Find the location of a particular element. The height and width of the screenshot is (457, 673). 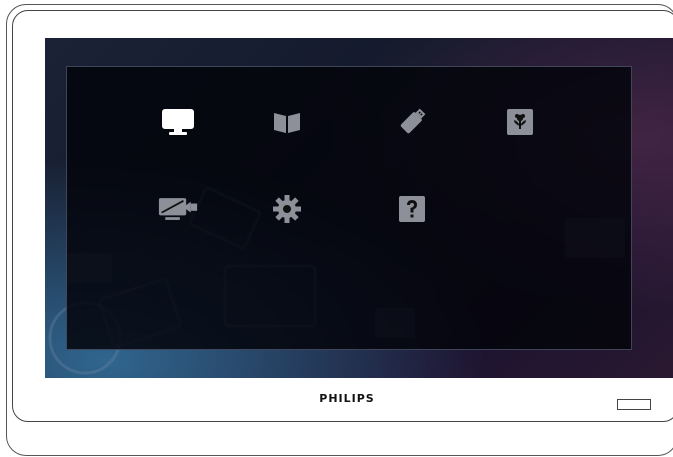

flower-icon is located at coordinates (520, 122).